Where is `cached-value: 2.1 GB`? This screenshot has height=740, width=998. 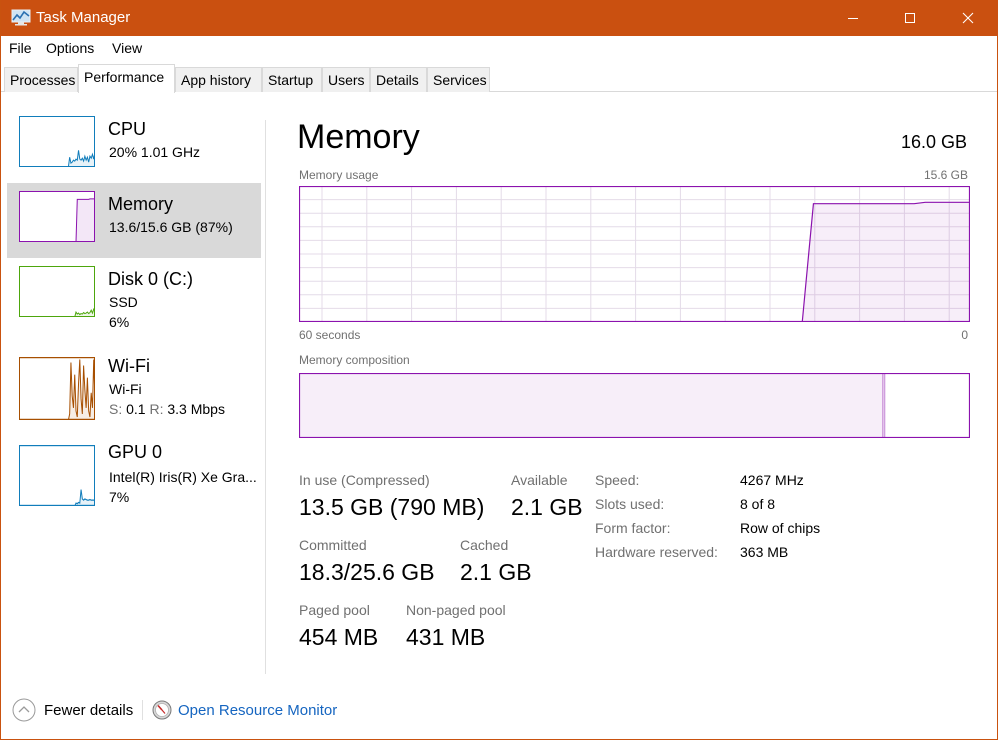
cached-value: 2.1 GB is located at coordinates (496, 572).